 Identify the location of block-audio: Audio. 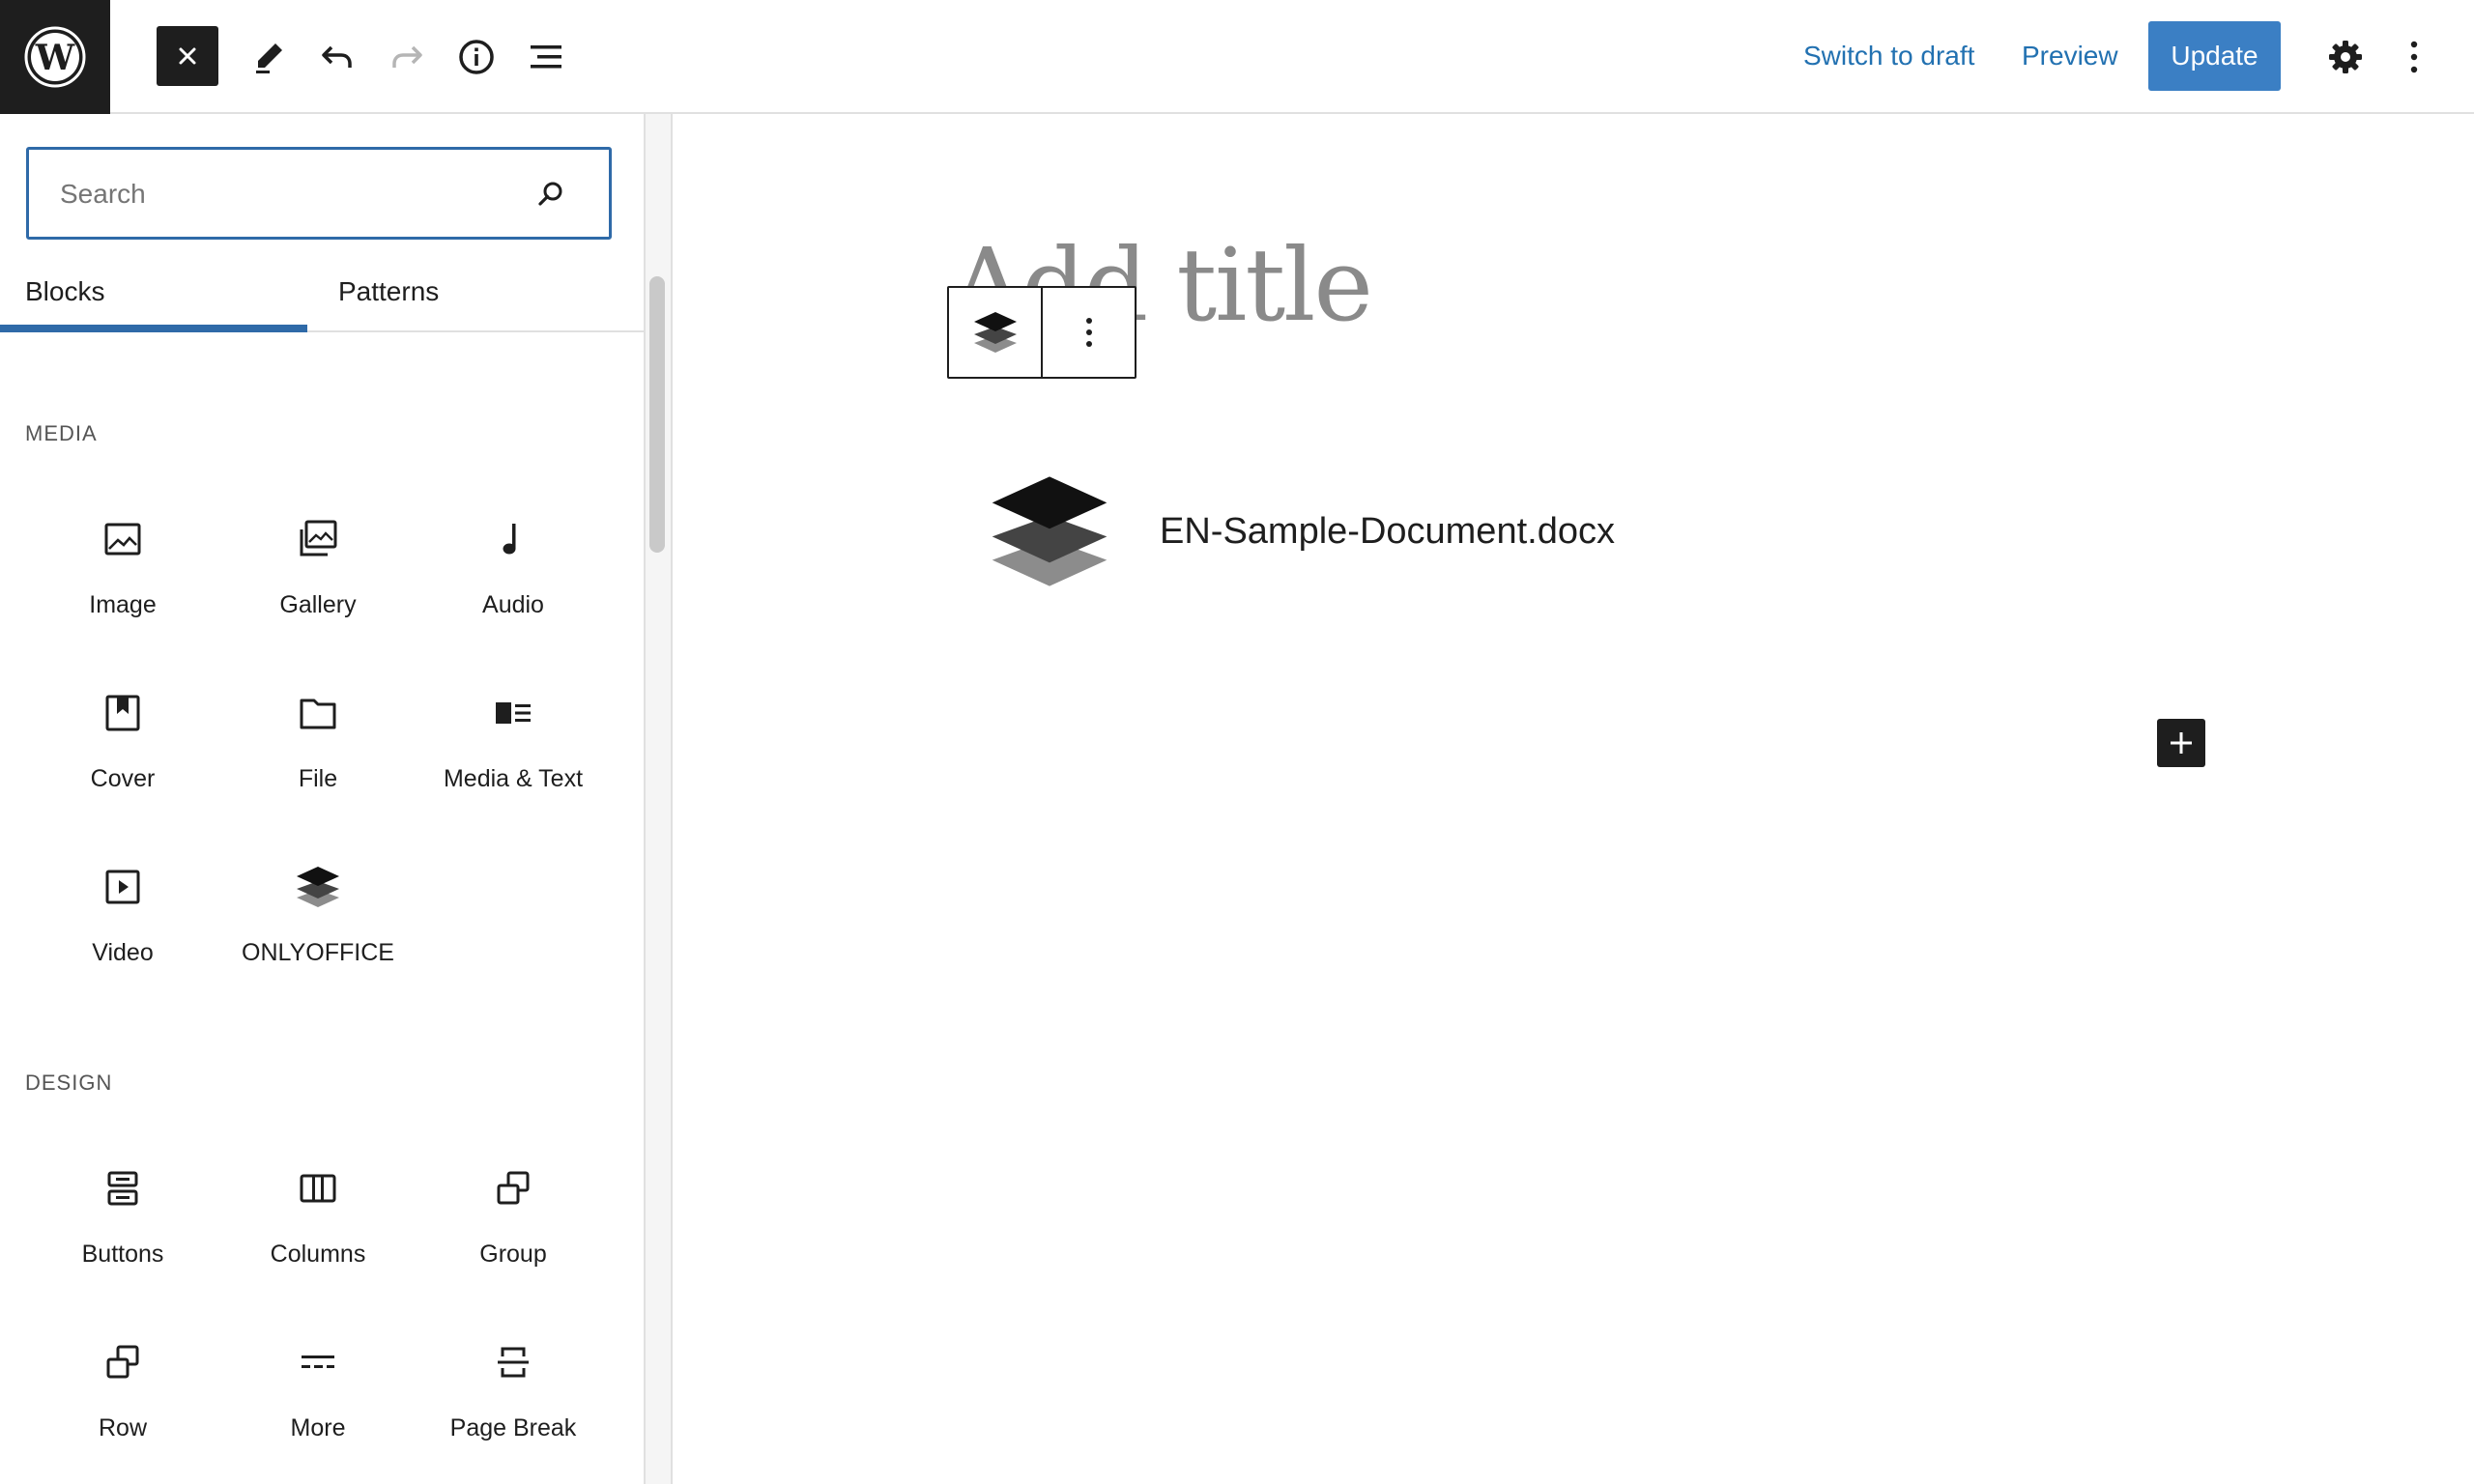
(513, 568).